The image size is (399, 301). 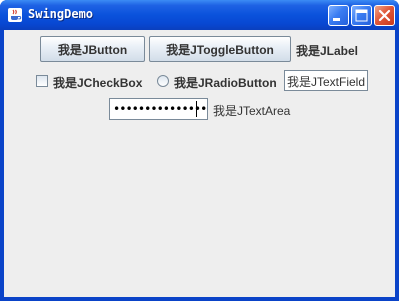 What do you see at coordinates (163, 81) in the screenshot?
I see `jradiobutton-circle` at bounding box center [163, 81].